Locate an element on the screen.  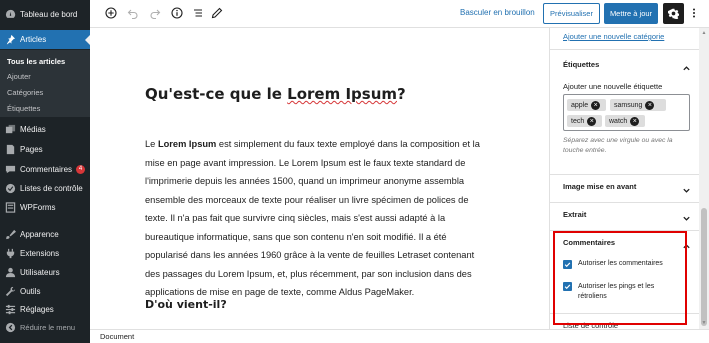
paragraph-bold: Lorem Ipsum is located at coordinates (187, 144).